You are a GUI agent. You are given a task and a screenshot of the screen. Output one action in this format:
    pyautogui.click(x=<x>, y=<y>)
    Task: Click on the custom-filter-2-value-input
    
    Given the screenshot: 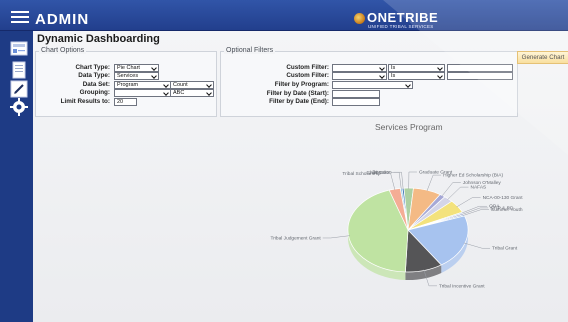 What is the action you would take?
    pyautogui.click(x=480, y=76)
    